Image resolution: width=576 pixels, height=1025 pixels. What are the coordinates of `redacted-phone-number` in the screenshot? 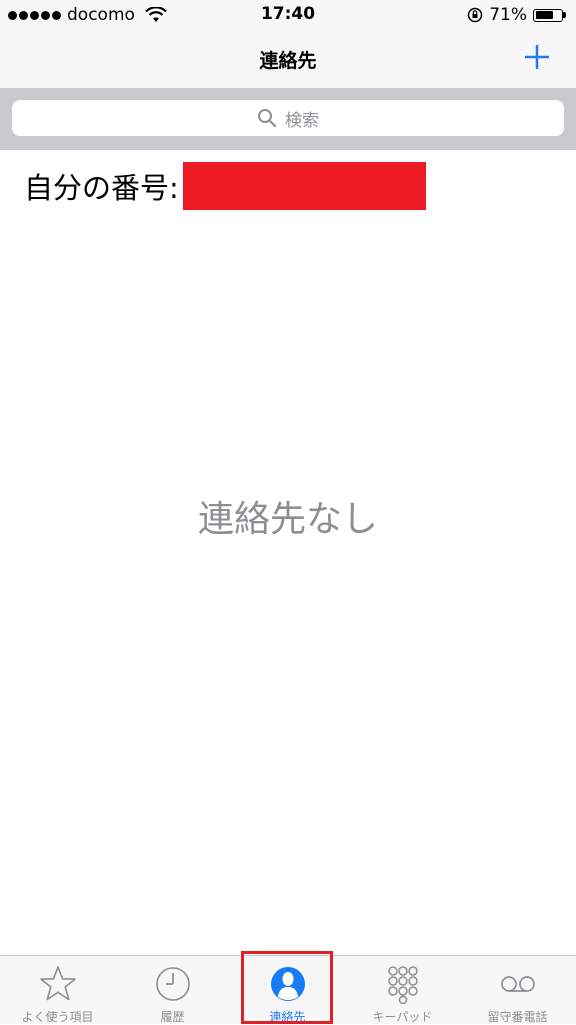 It's located at (304, 186).